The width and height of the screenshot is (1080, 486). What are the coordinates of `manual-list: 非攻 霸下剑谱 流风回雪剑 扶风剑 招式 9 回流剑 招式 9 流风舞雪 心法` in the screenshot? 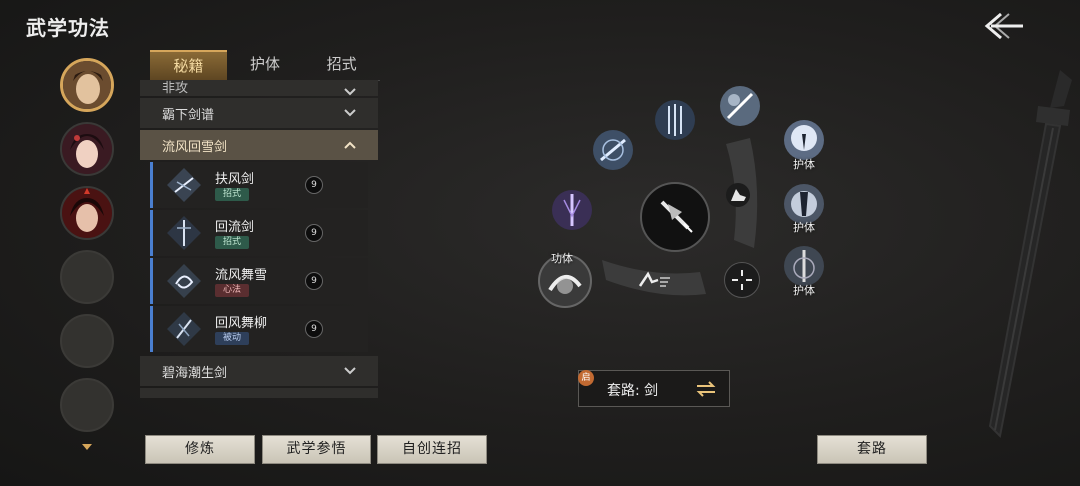 It's located at (259, 243).